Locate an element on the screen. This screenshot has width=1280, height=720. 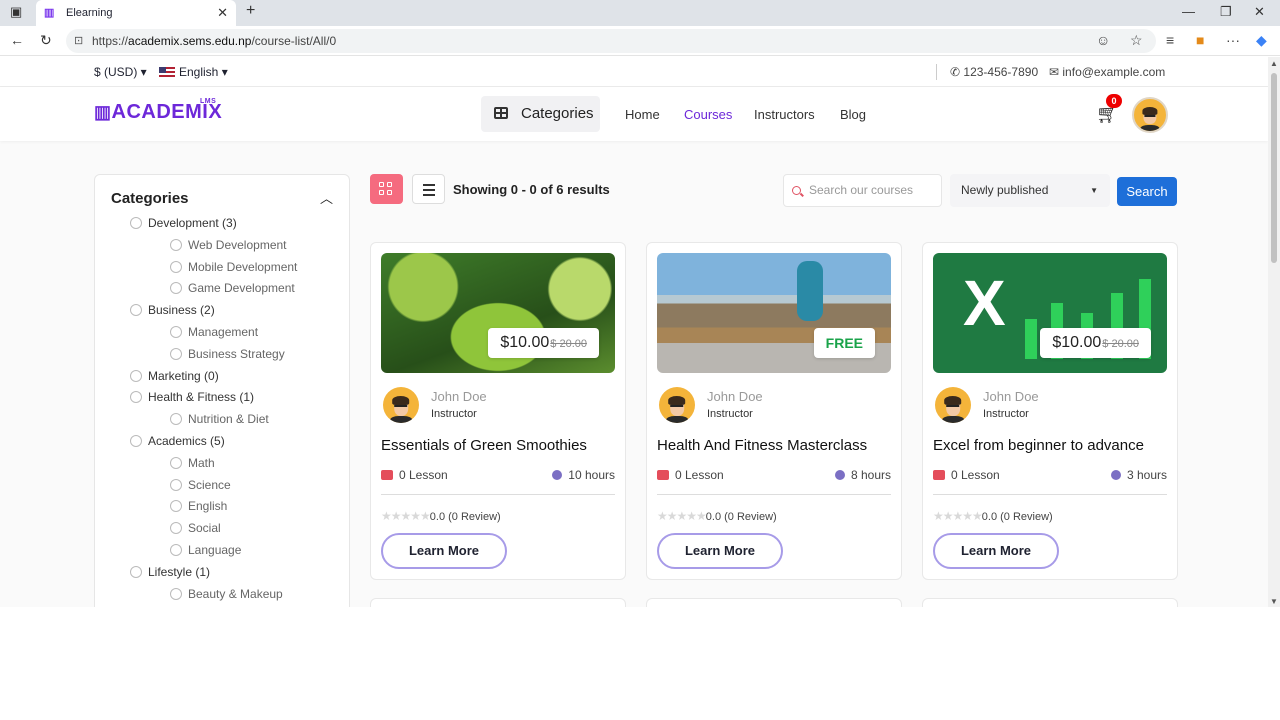
maximize-icon: ❐ is located at coordinates (1226, 12).